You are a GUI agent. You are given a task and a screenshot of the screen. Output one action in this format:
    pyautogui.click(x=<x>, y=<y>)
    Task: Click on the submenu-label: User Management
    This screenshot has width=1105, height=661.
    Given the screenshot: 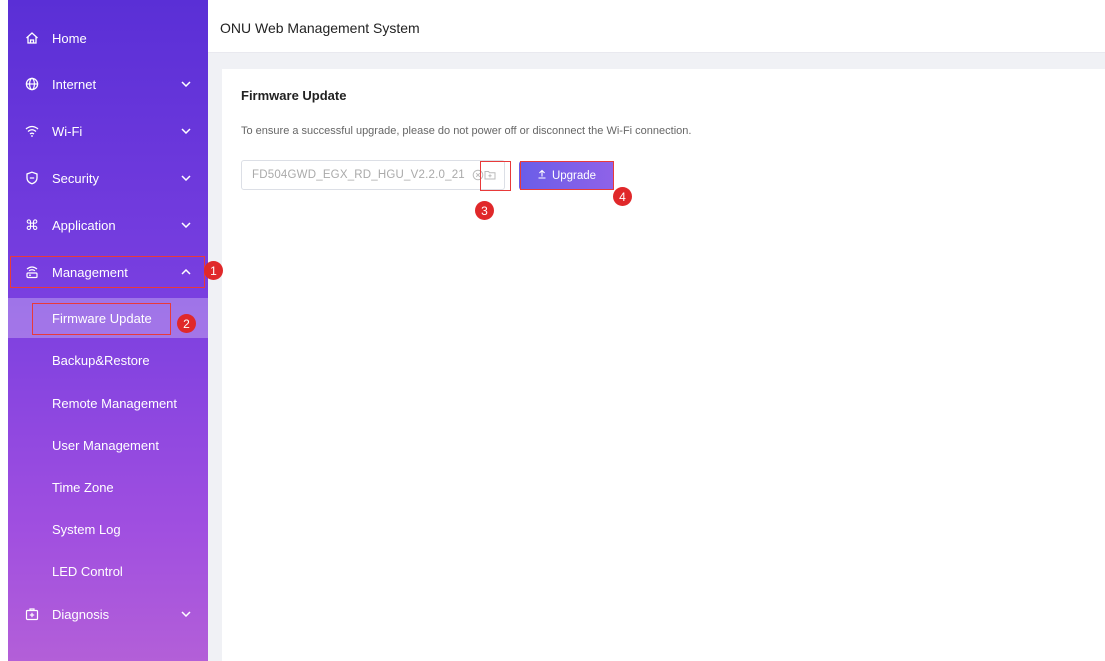 What is the action you would take?
    pyautogui.click(x=105, y=445)
    